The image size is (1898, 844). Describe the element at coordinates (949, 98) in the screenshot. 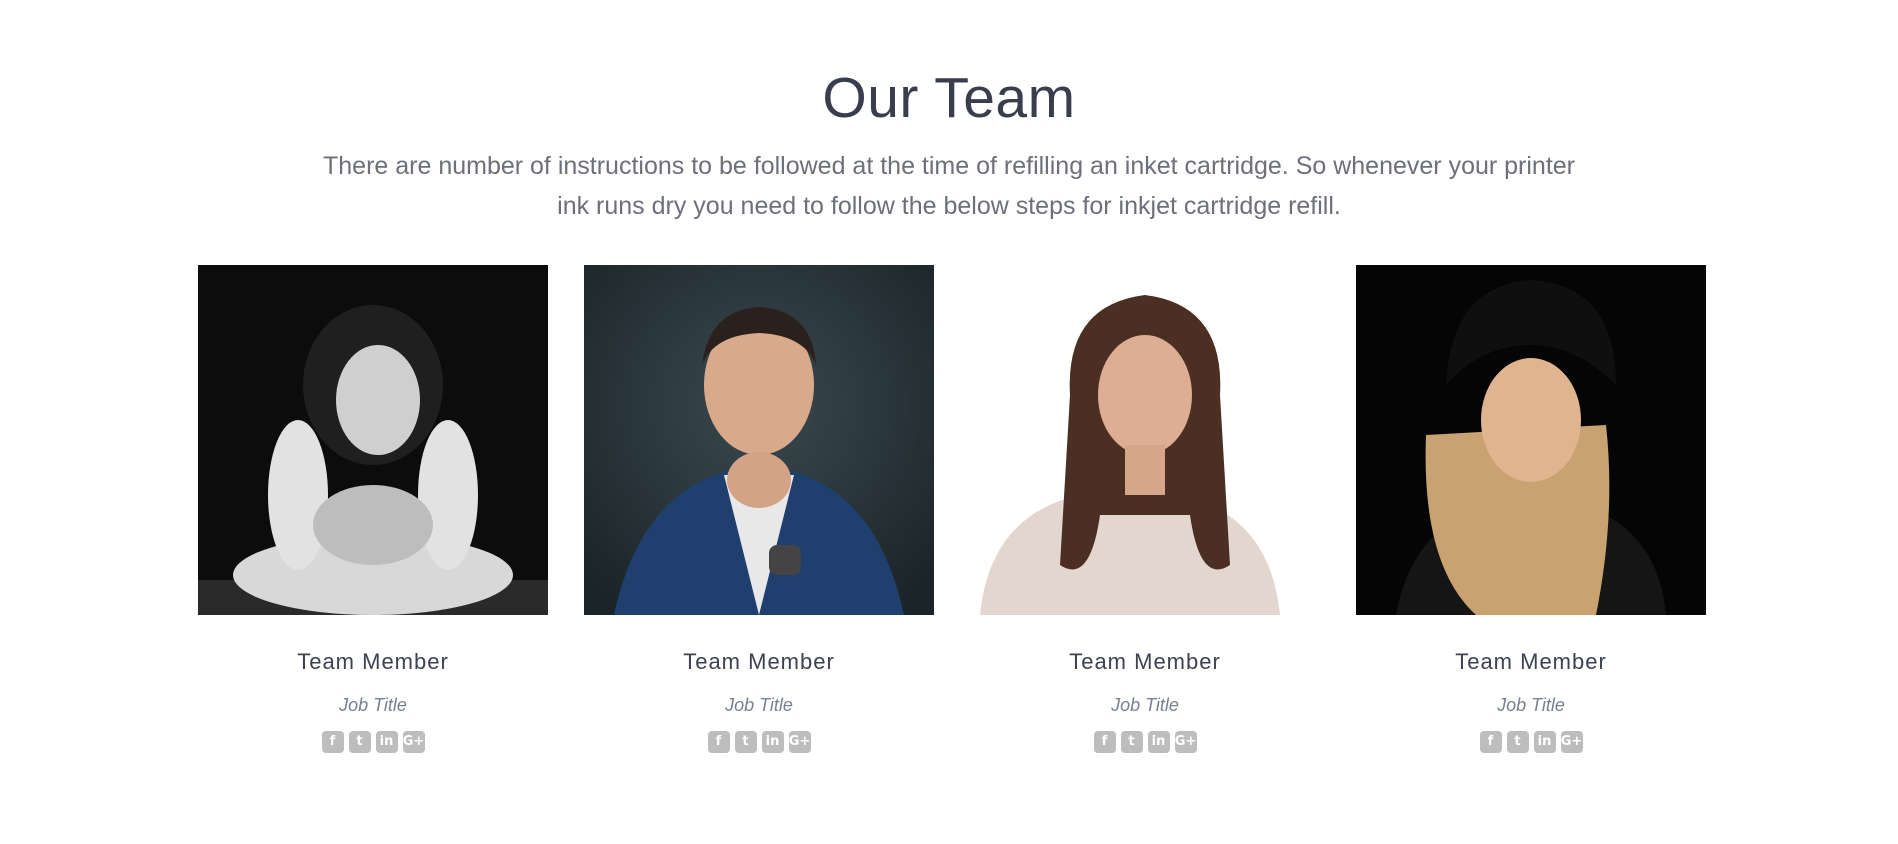

I see `section-title: Our Team` at that location.